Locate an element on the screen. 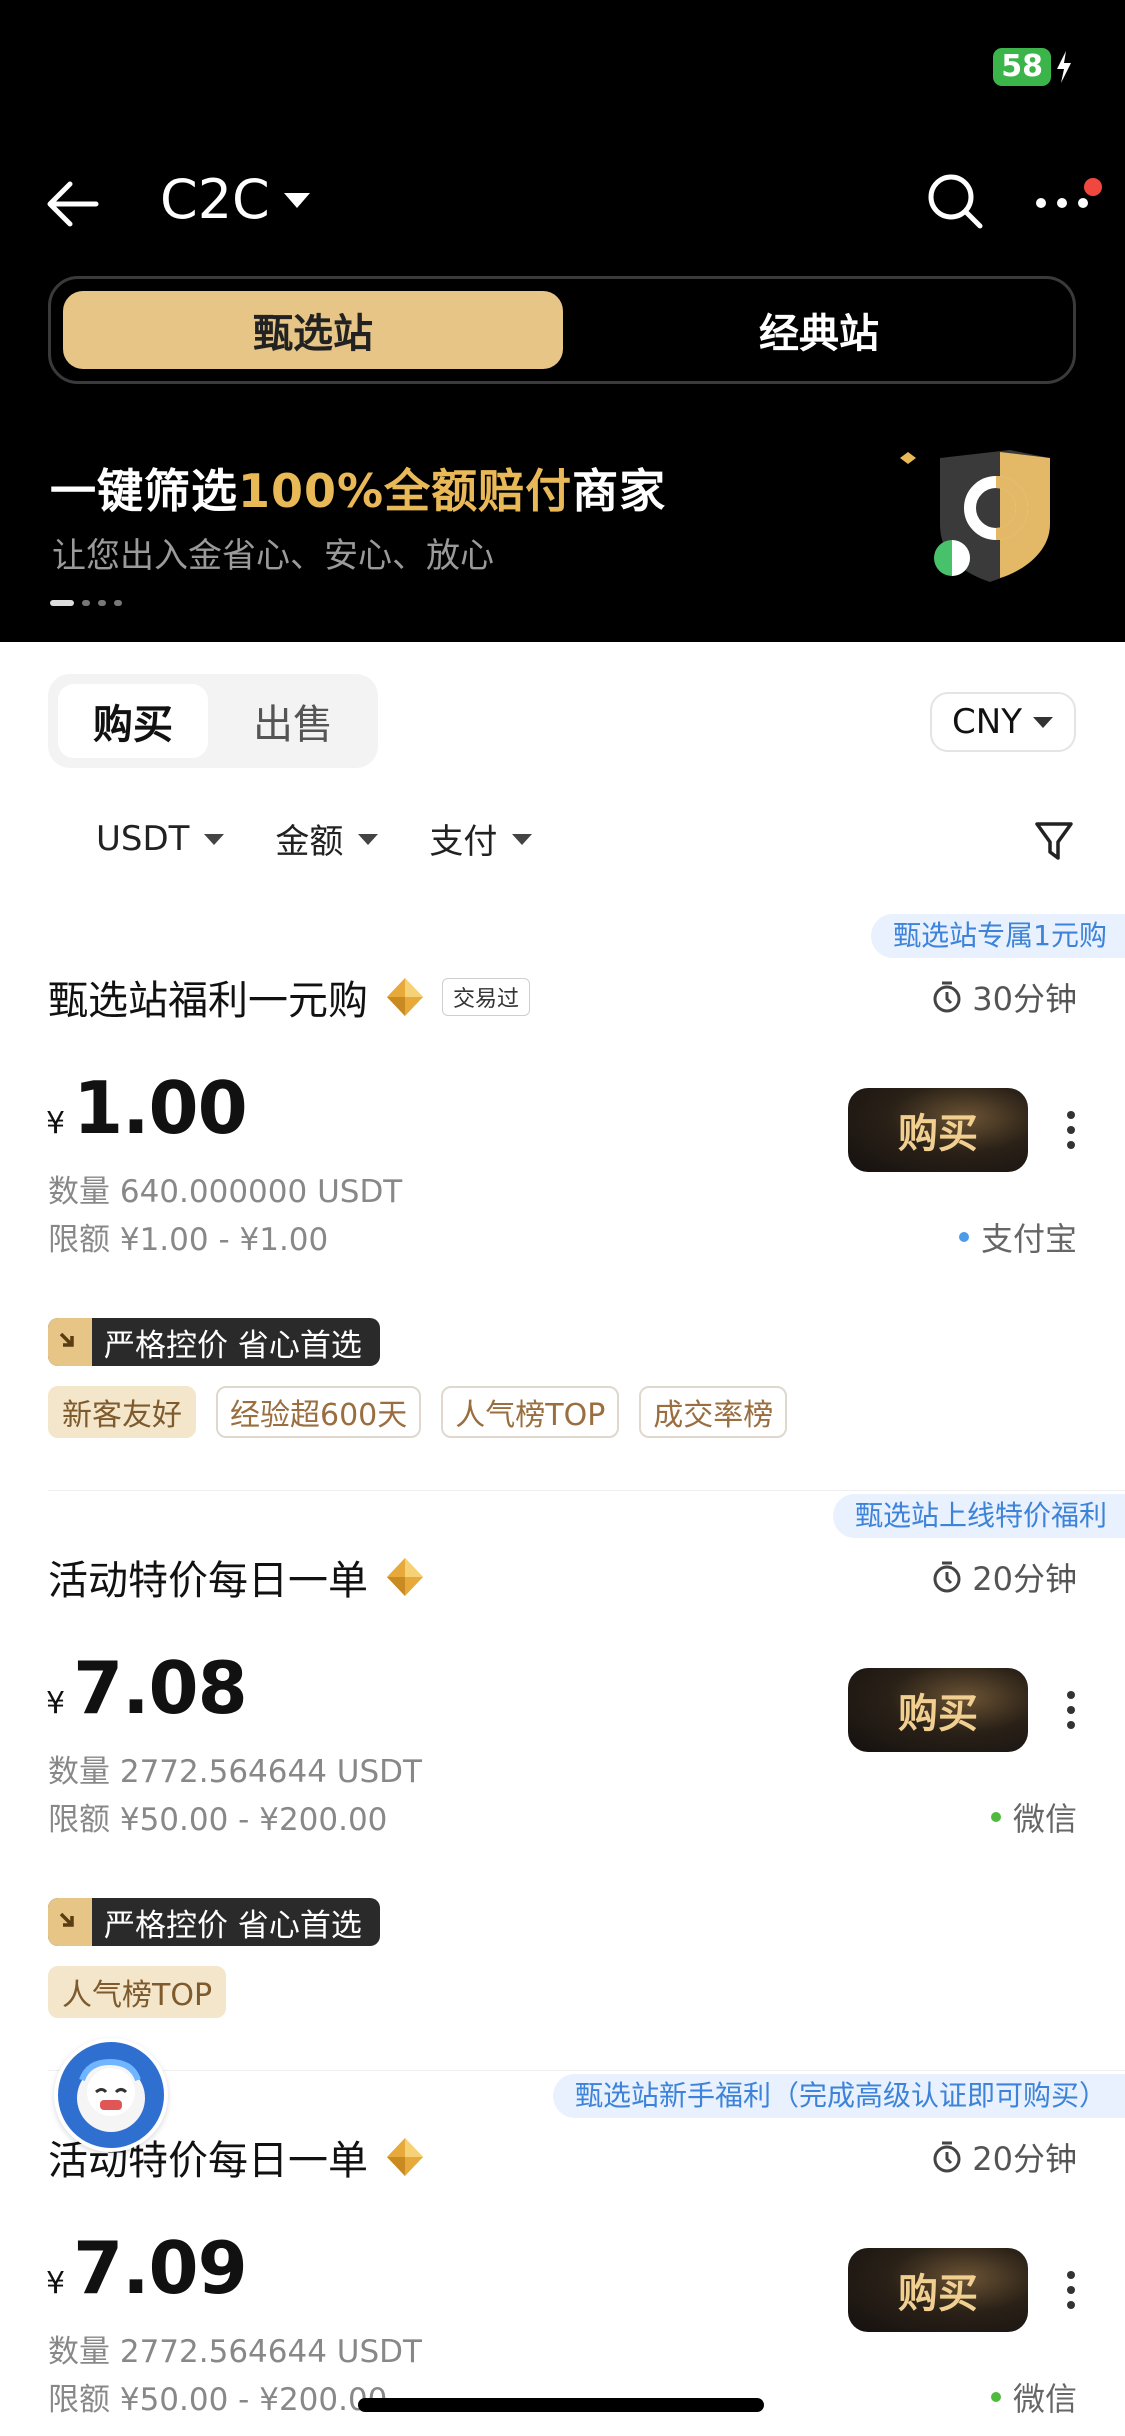 The image size is (1125, 2436). traded-badge: 交易过 is located at coordinates (486, 997).